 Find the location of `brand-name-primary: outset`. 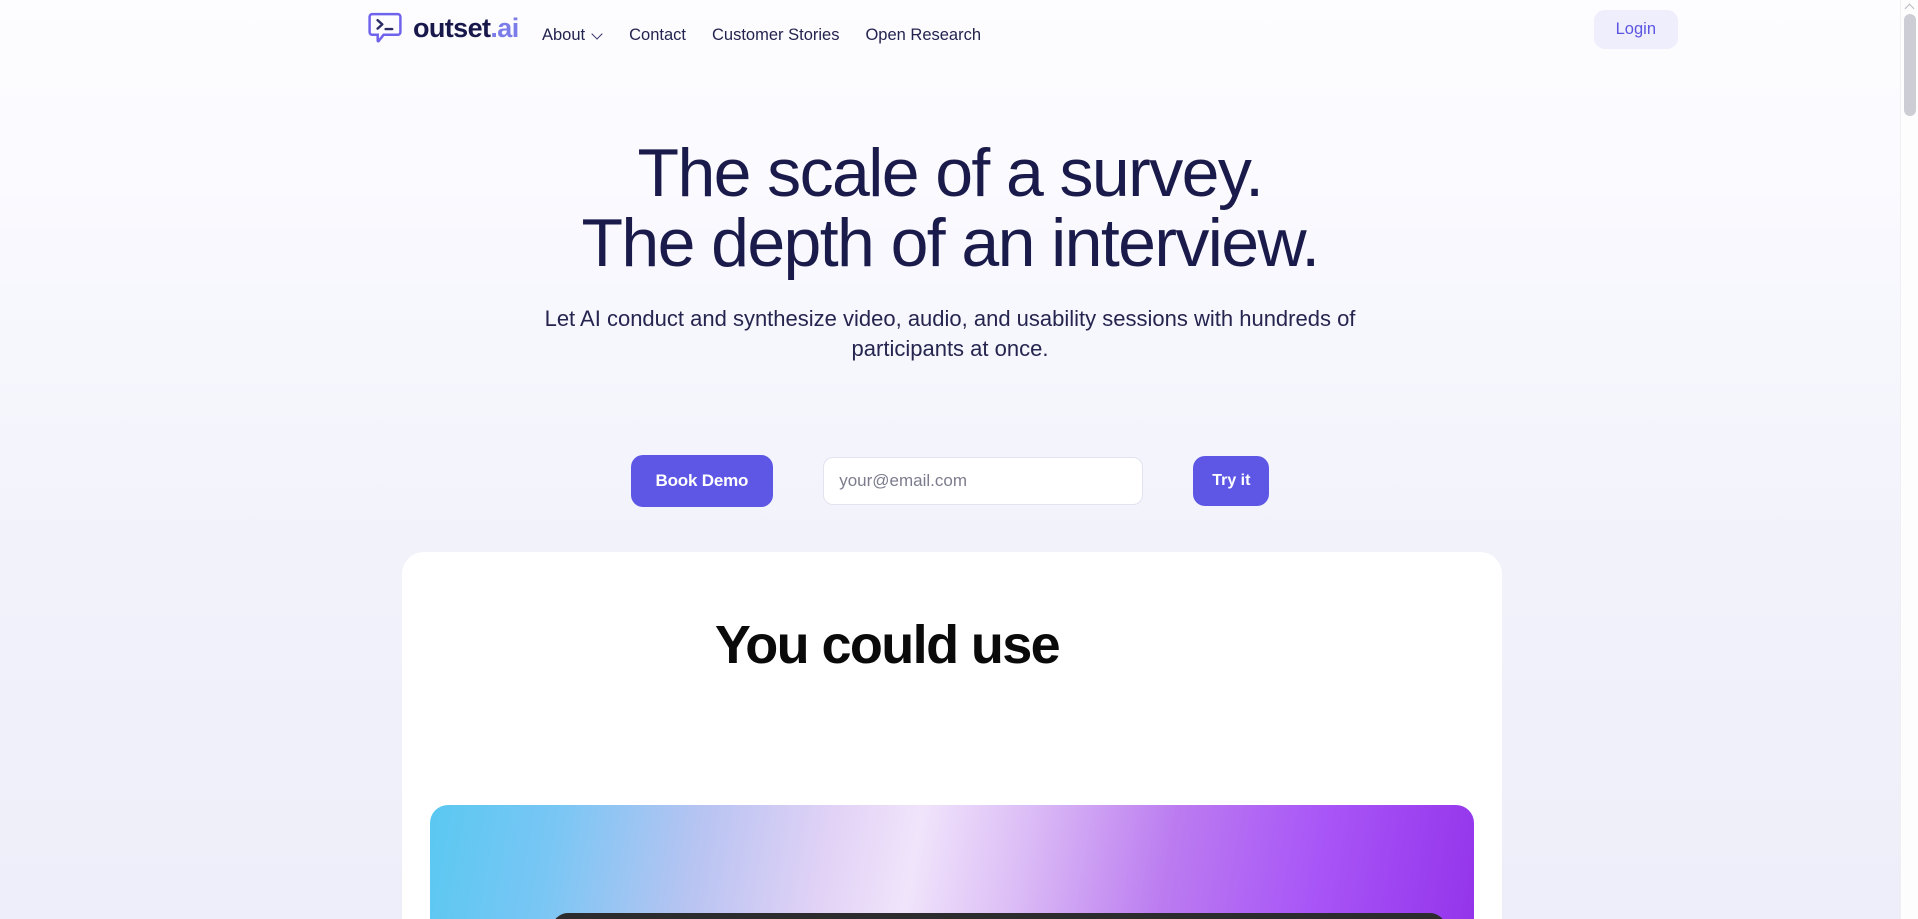

brand-name-primary: outset is located at coordinates (452, 27).